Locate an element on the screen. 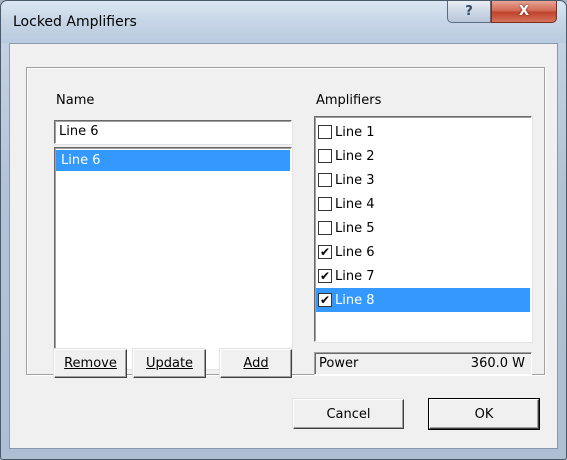 This screenshot has width=567, height=460. close-button: X is located at coordinates (524, 12).